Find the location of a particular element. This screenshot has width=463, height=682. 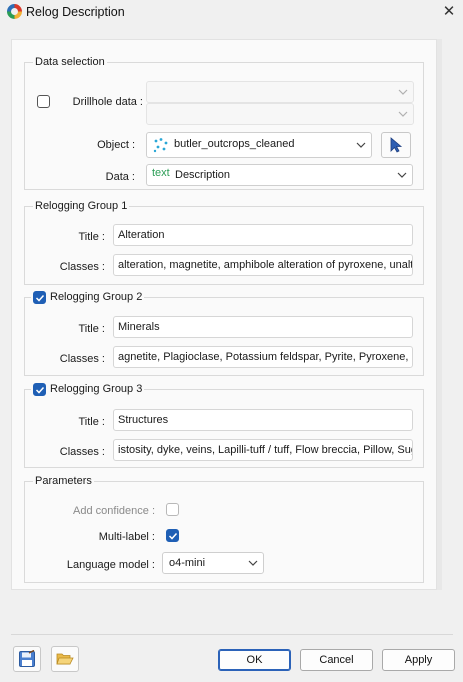

data-value: Description is located at coordinates (203, 175).